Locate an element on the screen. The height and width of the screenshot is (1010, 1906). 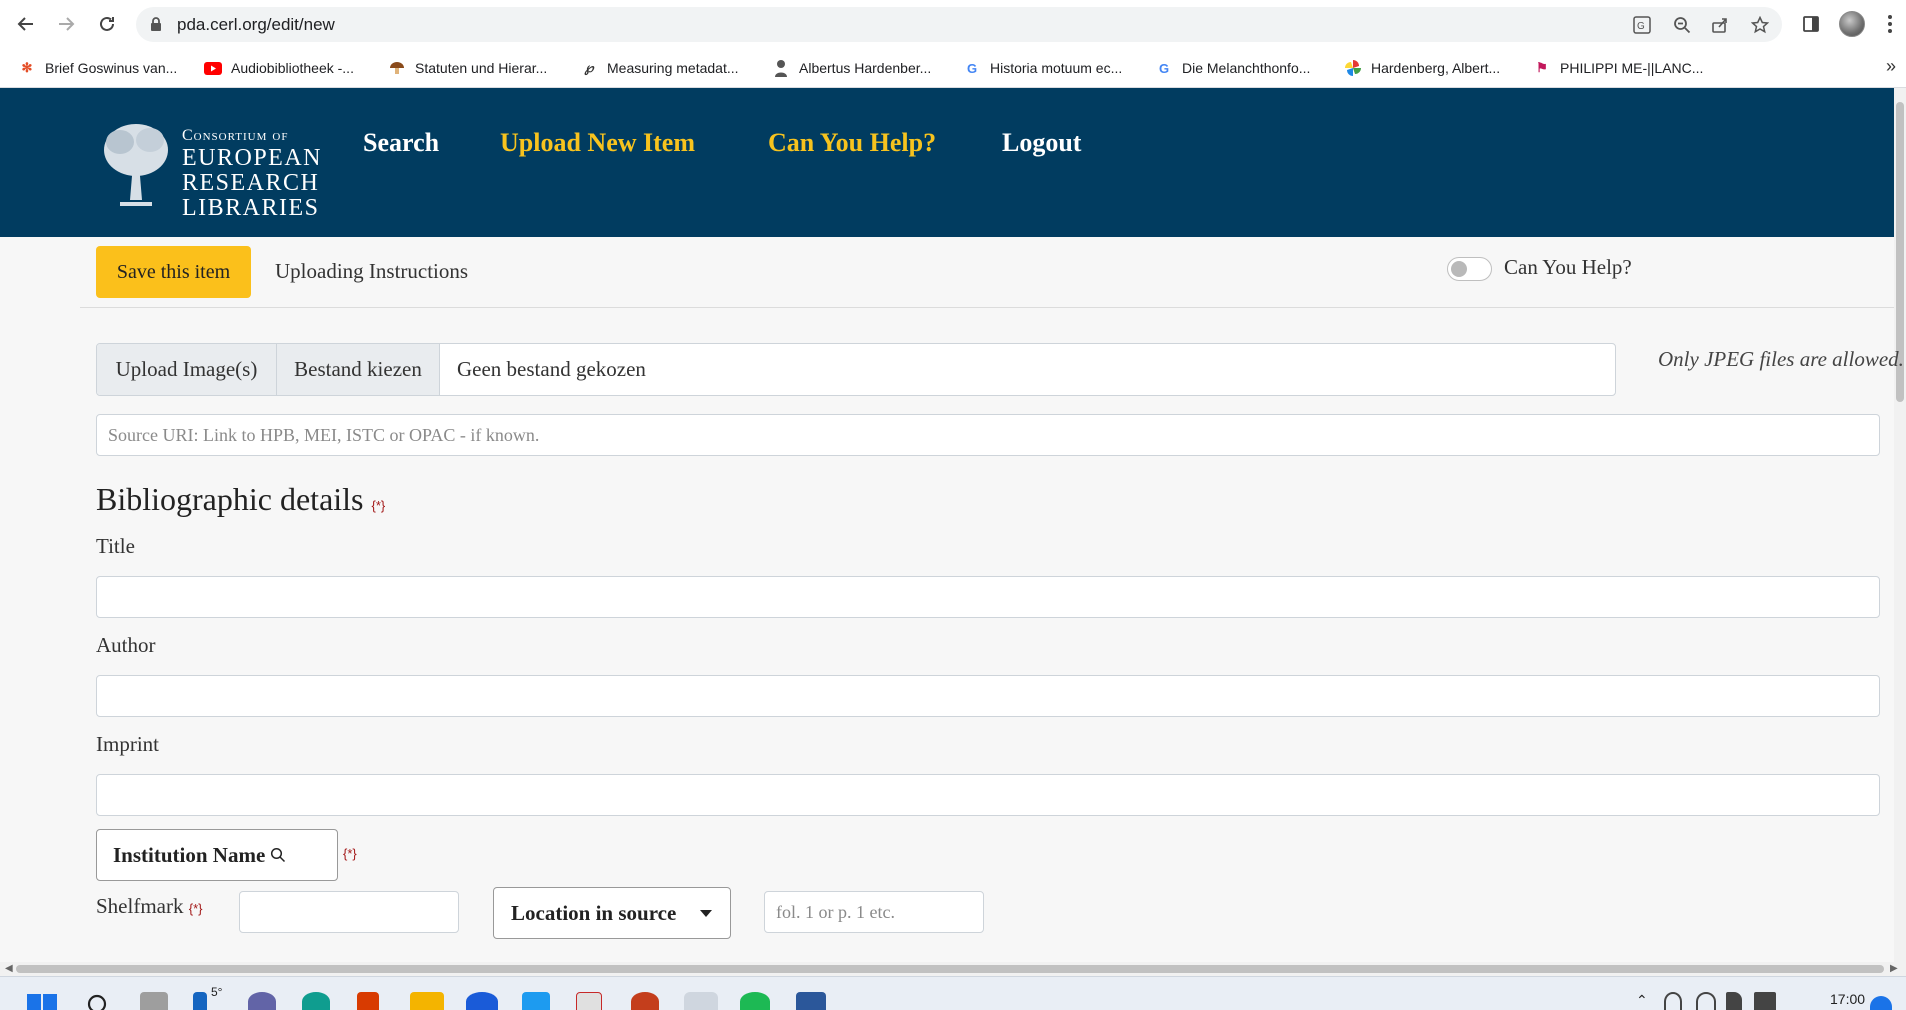
word-icon is located at coordinates (811, 1001).